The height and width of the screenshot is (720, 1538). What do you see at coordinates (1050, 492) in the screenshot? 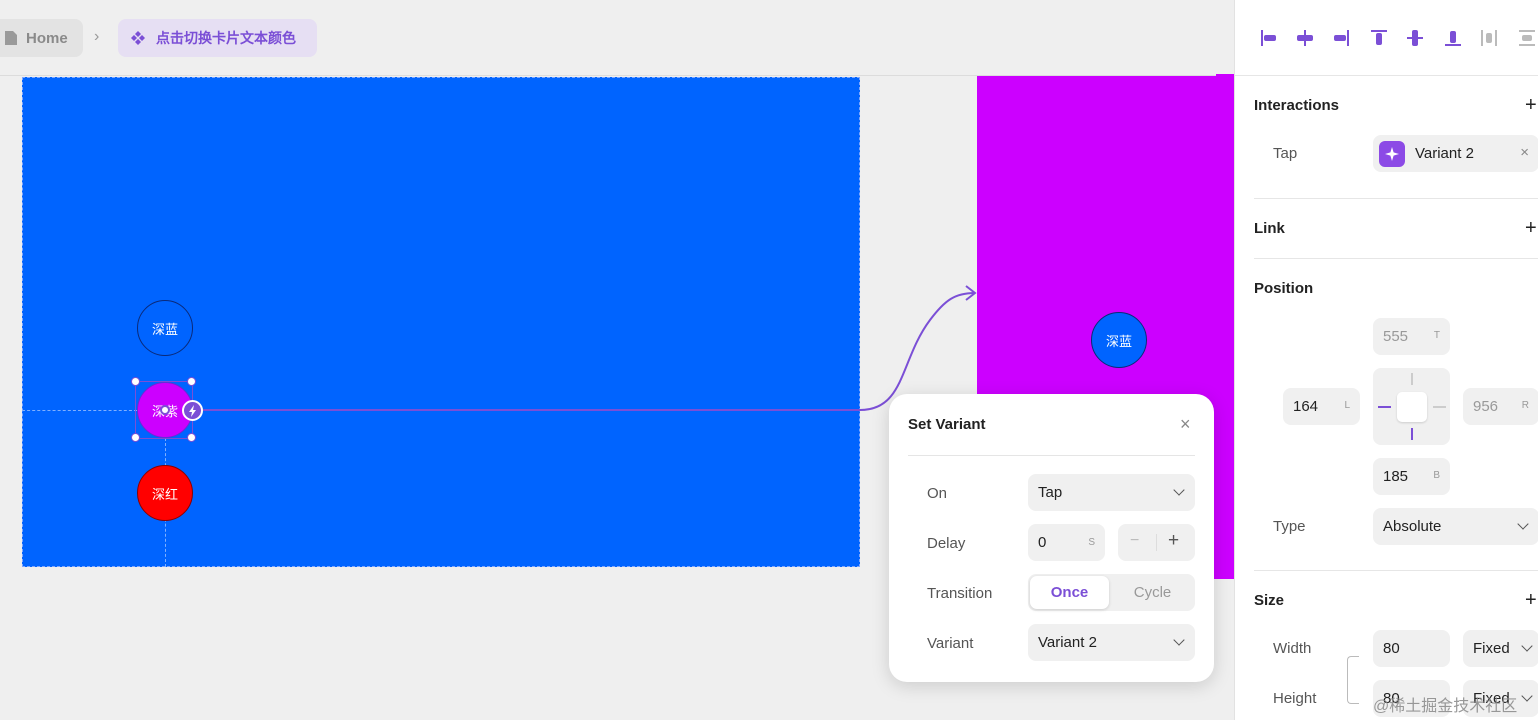
I see `on-value: Tap` at bounding box center [1050, 492].